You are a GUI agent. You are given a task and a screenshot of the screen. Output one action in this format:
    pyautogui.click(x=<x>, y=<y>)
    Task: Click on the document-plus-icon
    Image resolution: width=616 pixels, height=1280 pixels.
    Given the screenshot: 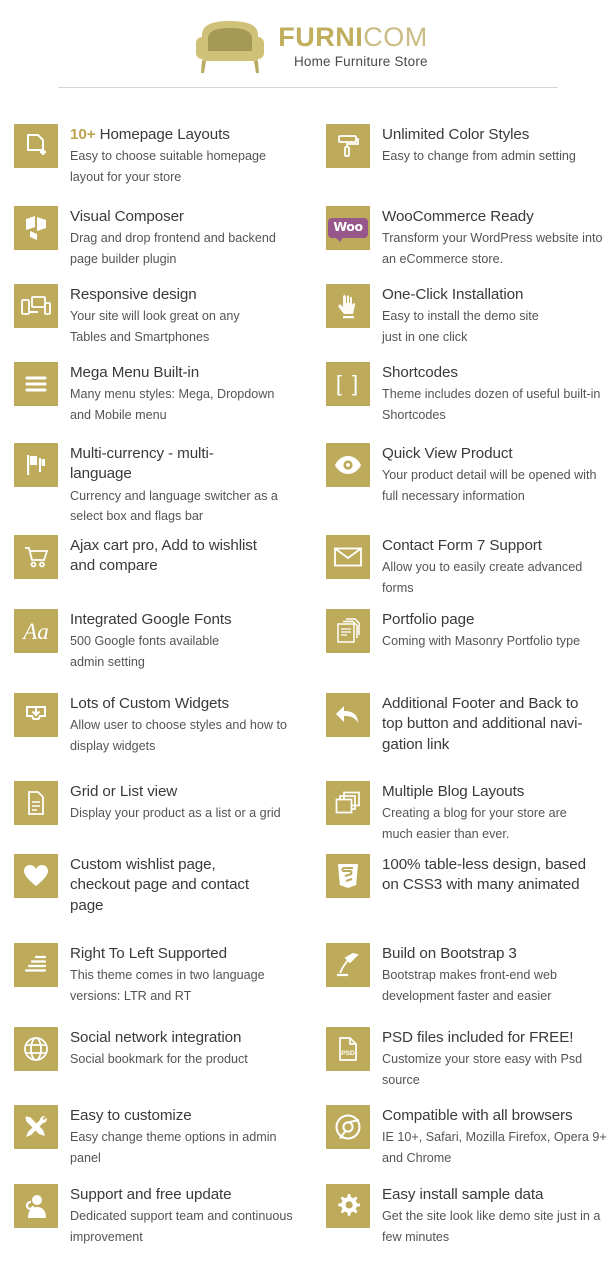 What is the action you would take?
    pyautogui.click(x=36, y=146)
    